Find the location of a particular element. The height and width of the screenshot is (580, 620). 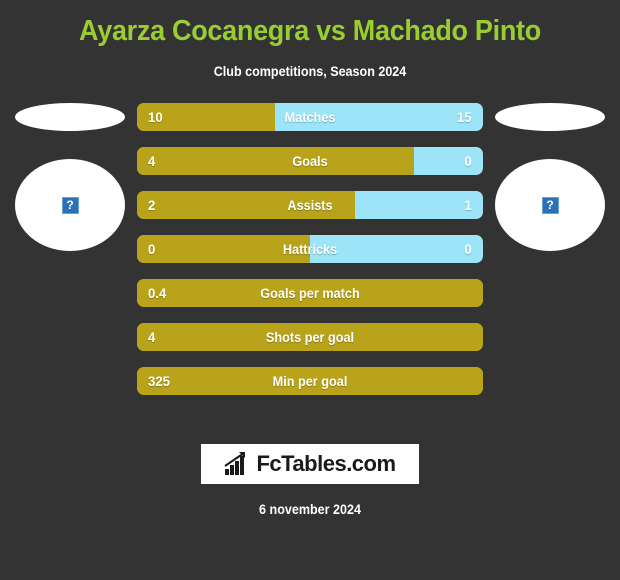

broken-image-glyph-home: ? is located at coordinates (70, 205).